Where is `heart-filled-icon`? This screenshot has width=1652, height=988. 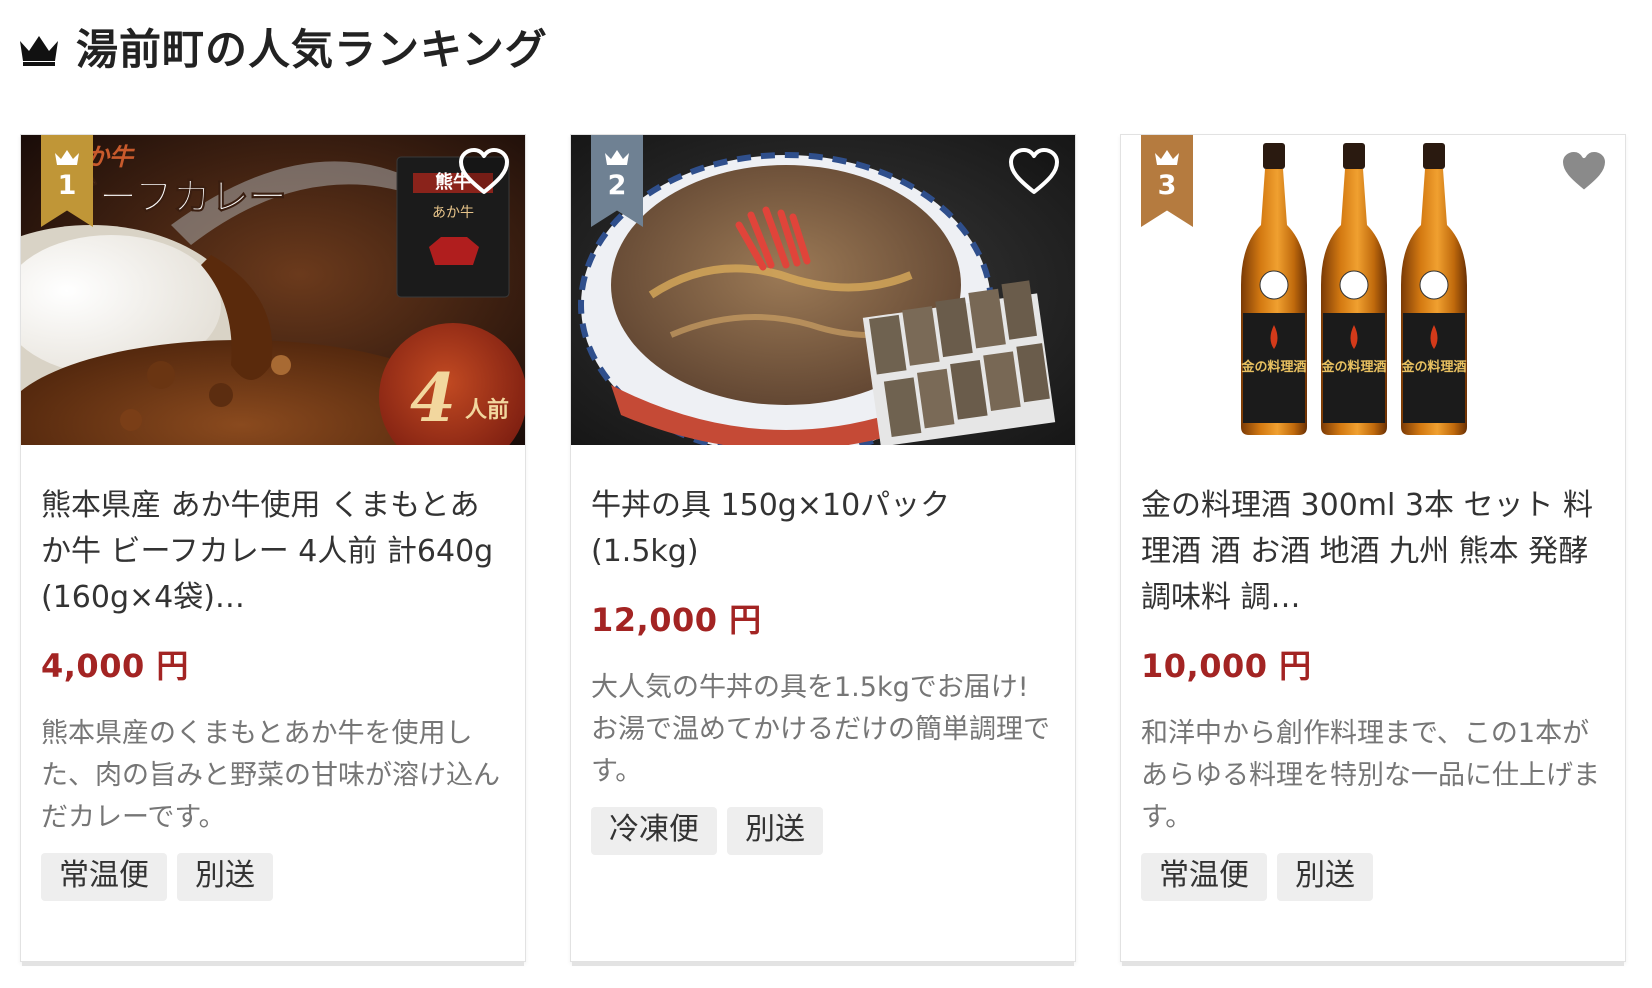 heart-filled-icon is located at coordinates (1584, 171).